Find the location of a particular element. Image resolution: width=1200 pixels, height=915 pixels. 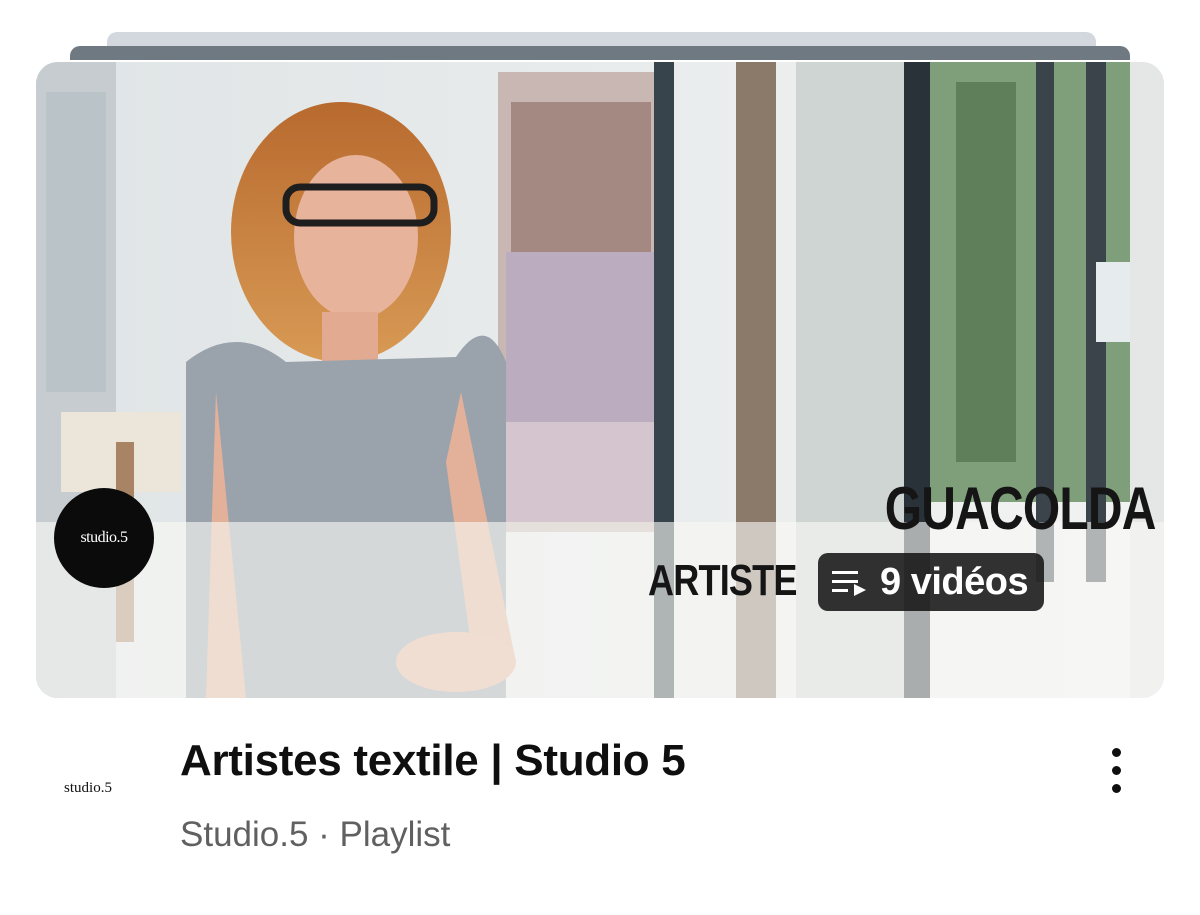

kebab-menu-icon is located at coordinates (1116, 770).